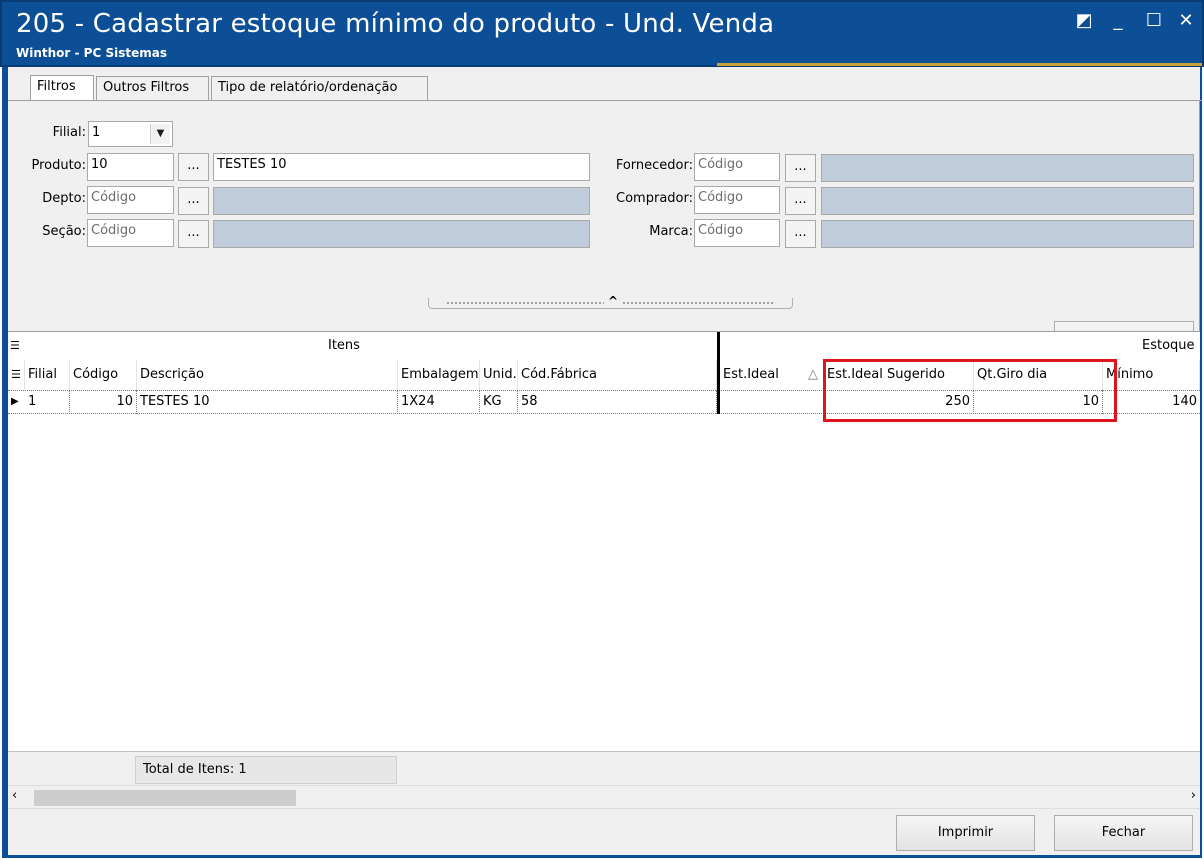 The height and width of the screenshot is (860, 1204). Describe the element at coordinates (401, 234) in the screenshot. I see `secao-description-field` at that location.